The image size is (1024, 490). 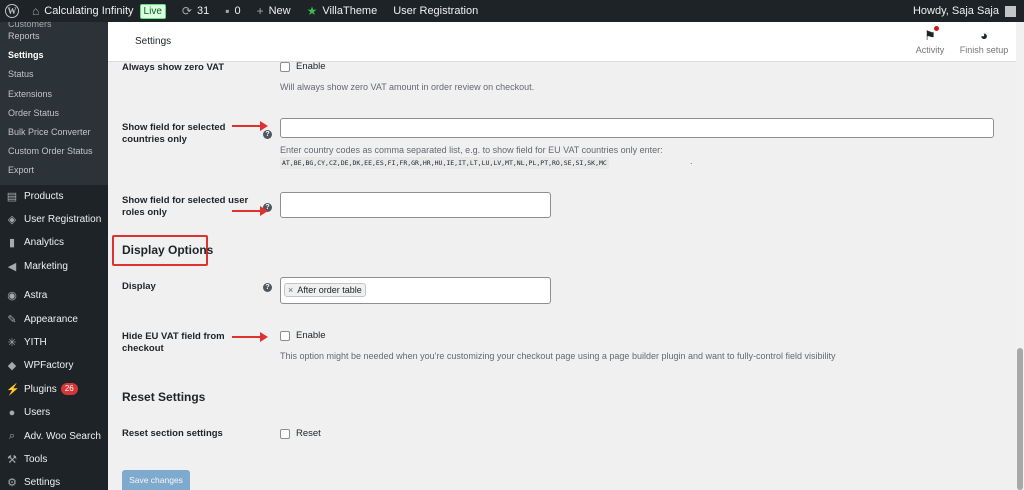 I want to click on remove-tag-icon: ×, so click(x=290, y=290).